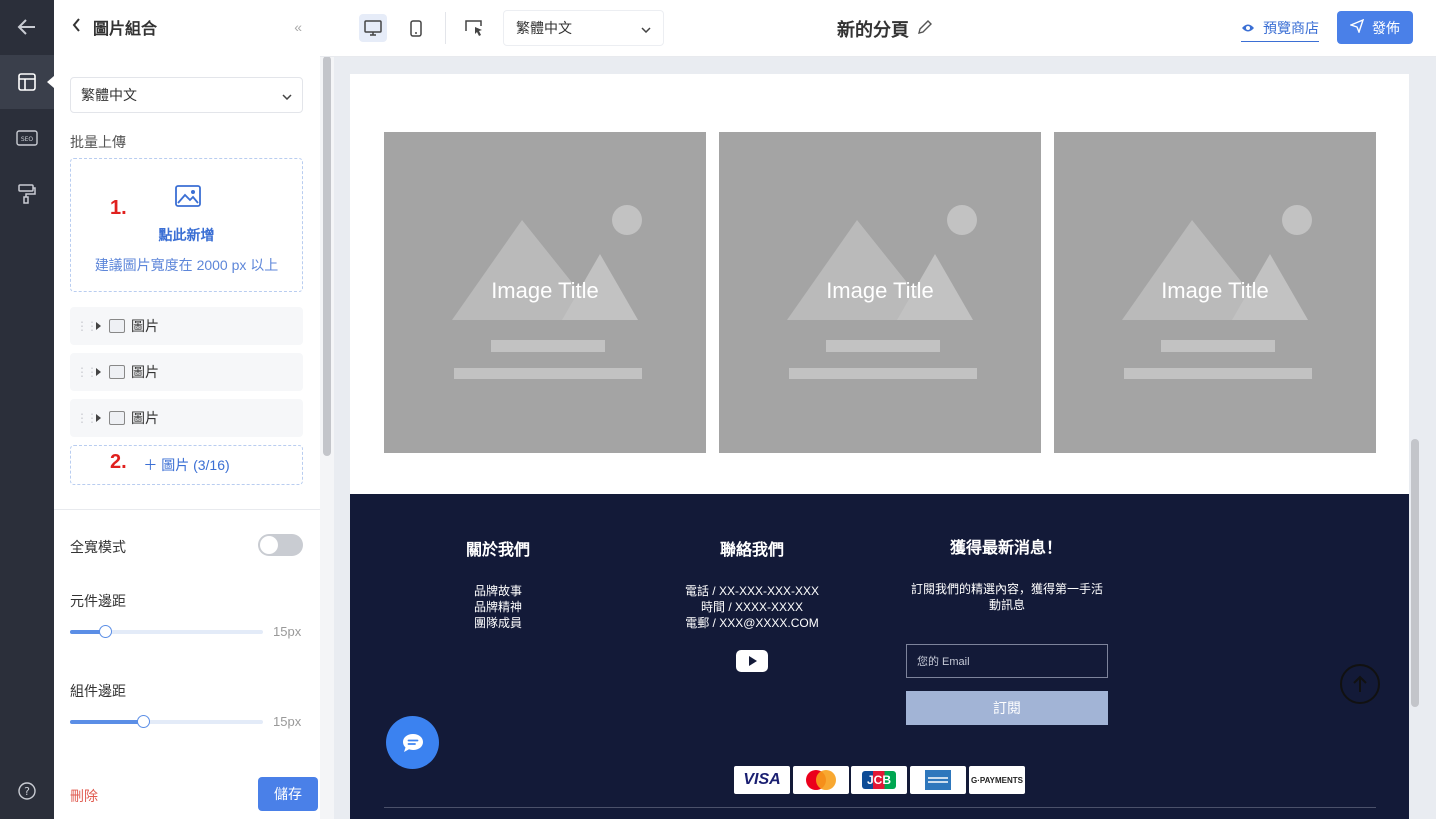 The height and width of the screenshot is (819, 1436). What do you see at coordinates (752, 663) in the screenshot?
I see `youtube-icon` at bounding box center [752, 663].